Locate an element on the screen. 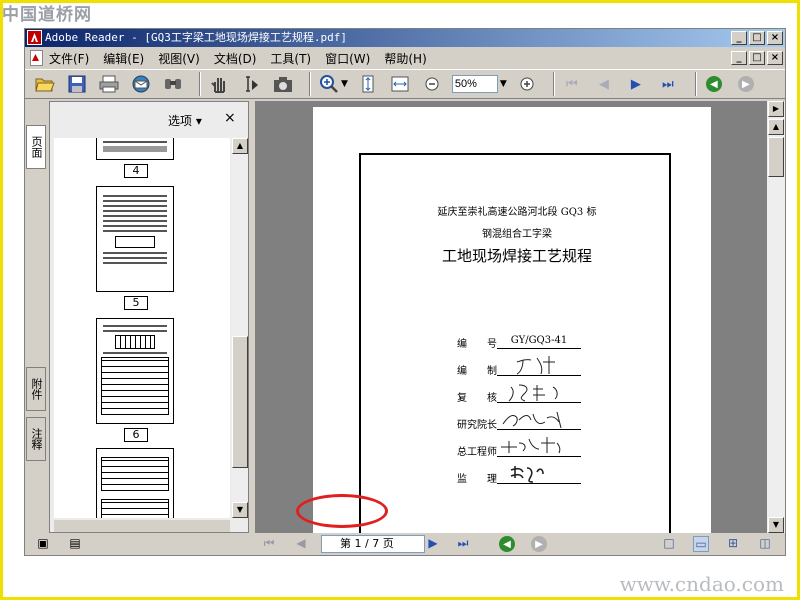 The width and height of the screenshot is (800, 600). scroll-right-icon: ▶ is located at coordinates (776, 109).